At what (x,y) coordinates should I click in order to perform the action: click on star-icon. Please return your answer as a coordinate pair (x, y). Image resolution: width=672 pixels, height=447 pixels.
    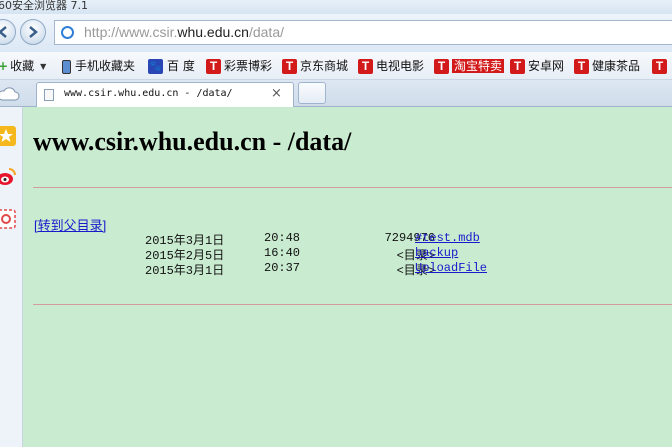
    Looking at the image, I should click on (8, 136).